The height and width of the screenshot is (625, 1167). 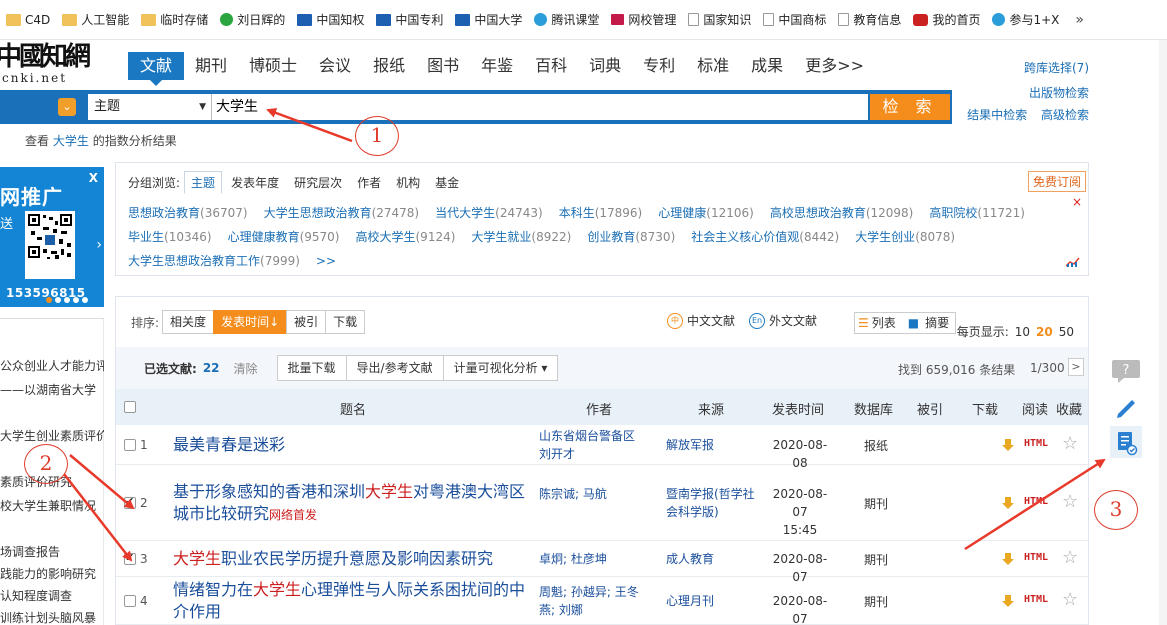 What do you see at coordinates (1116, 510) in the screenshot?
I see `annotation-circle-3: 3` at bounding box center [1116, 510].